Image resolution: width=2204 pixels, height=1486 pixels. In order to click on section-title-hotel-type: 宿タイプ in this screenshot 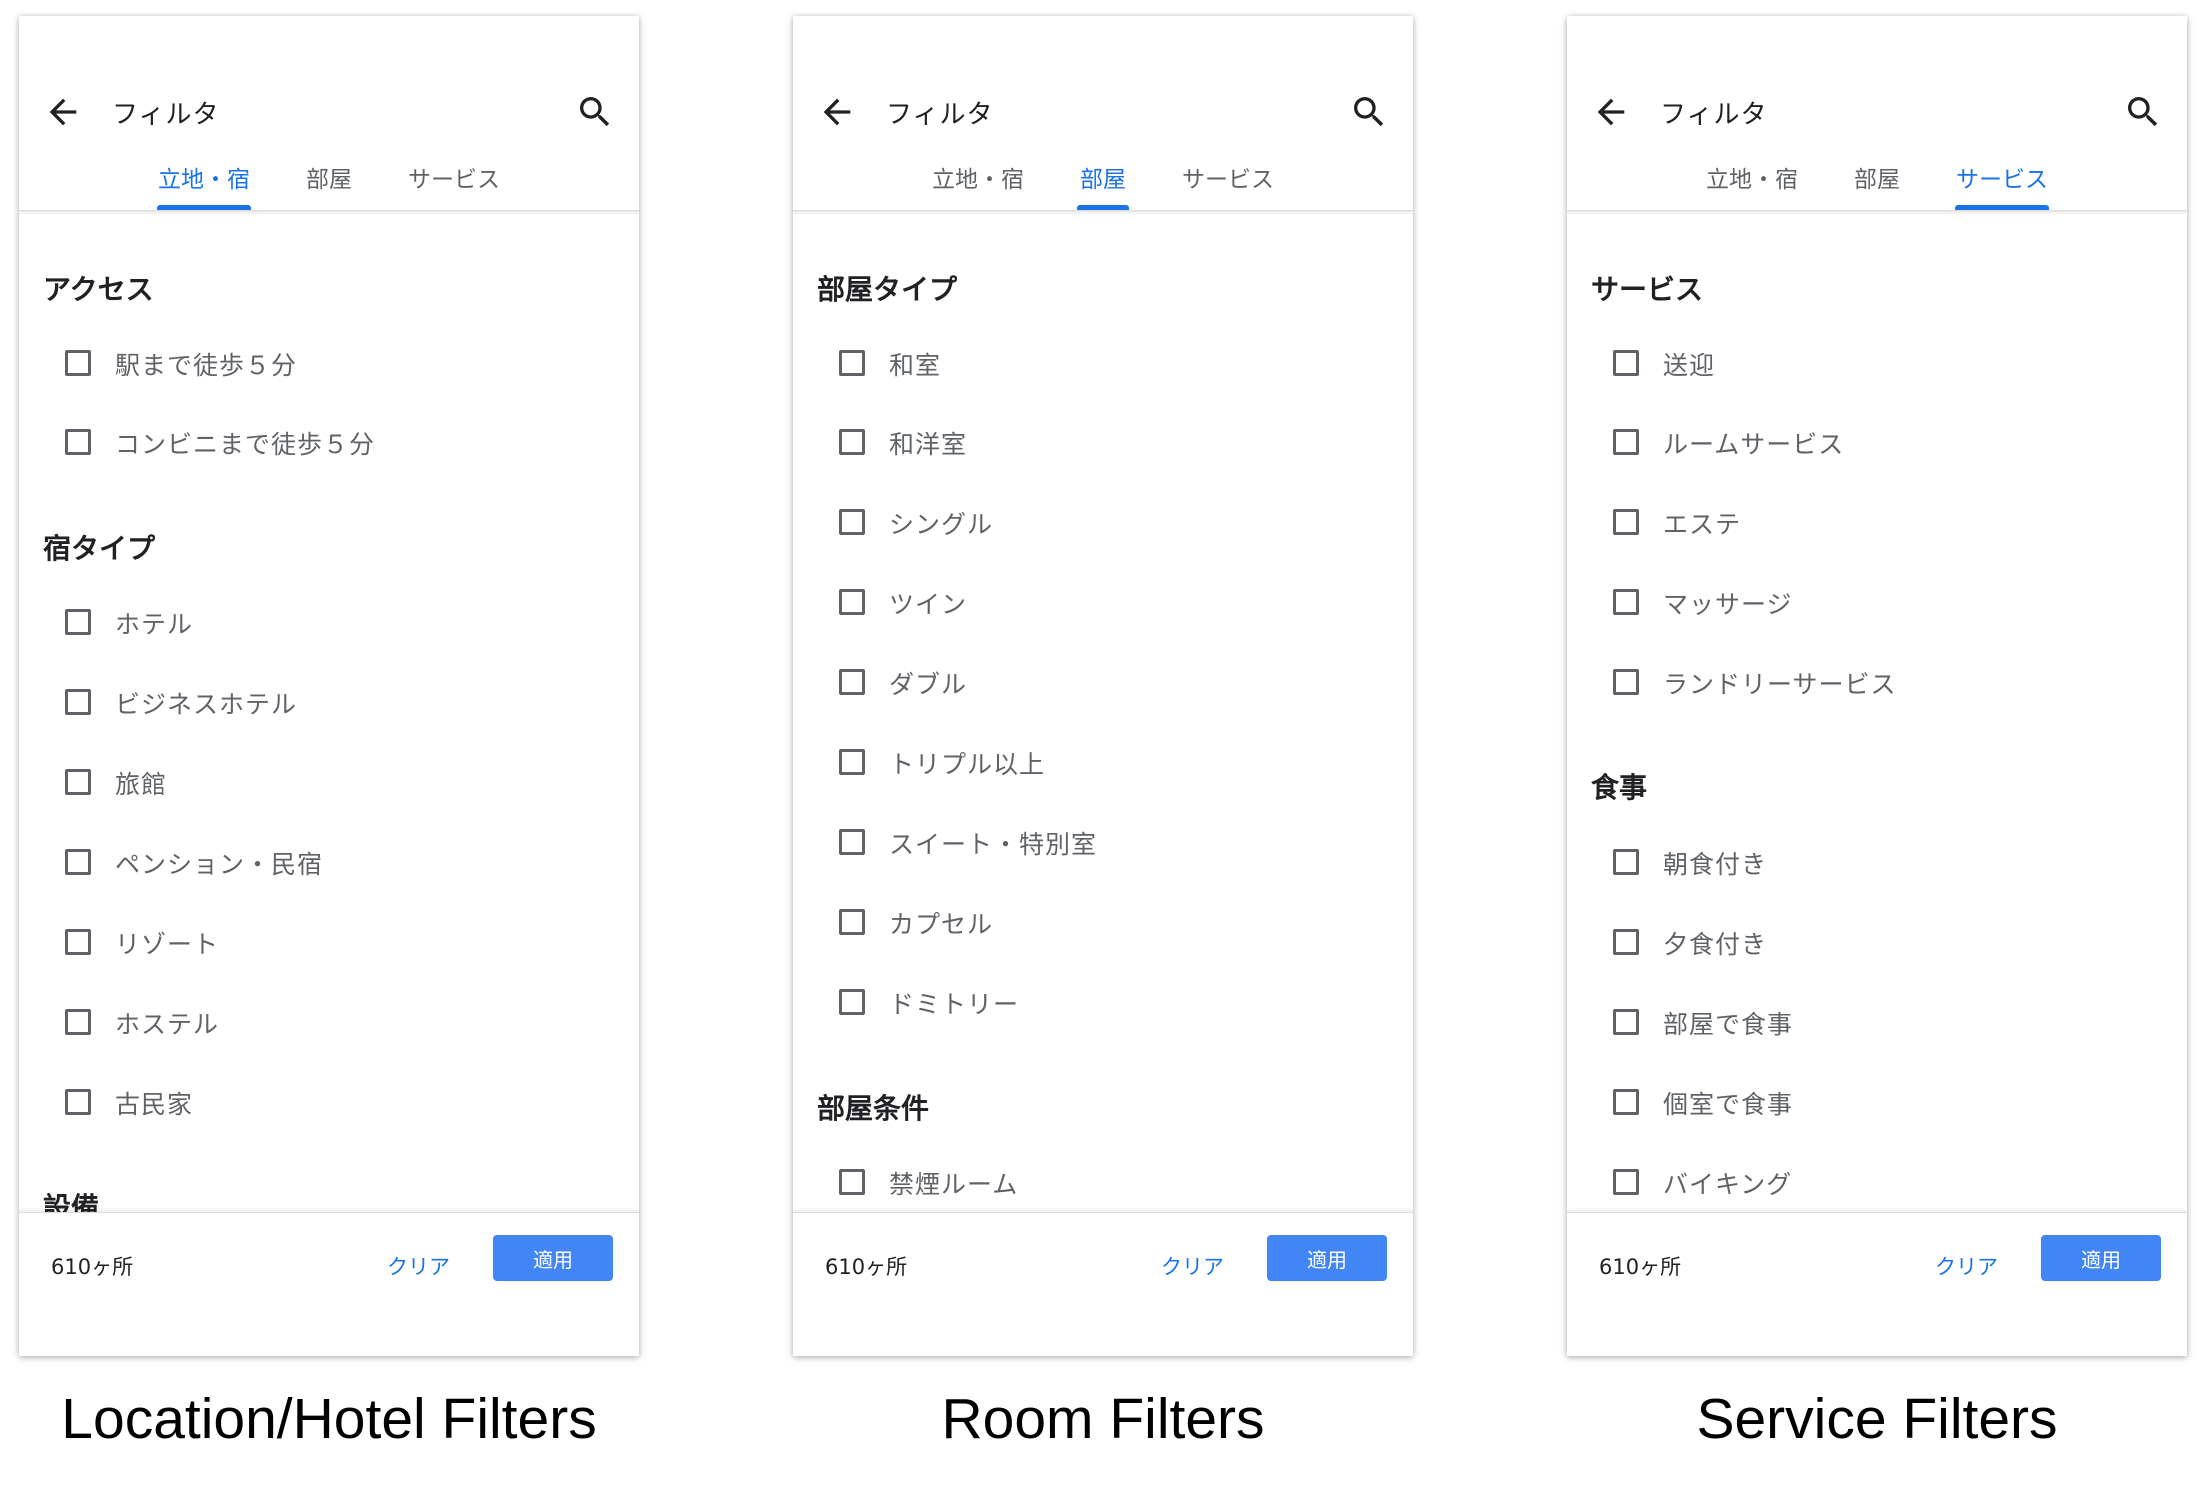, I will do `click(99, 548)`.